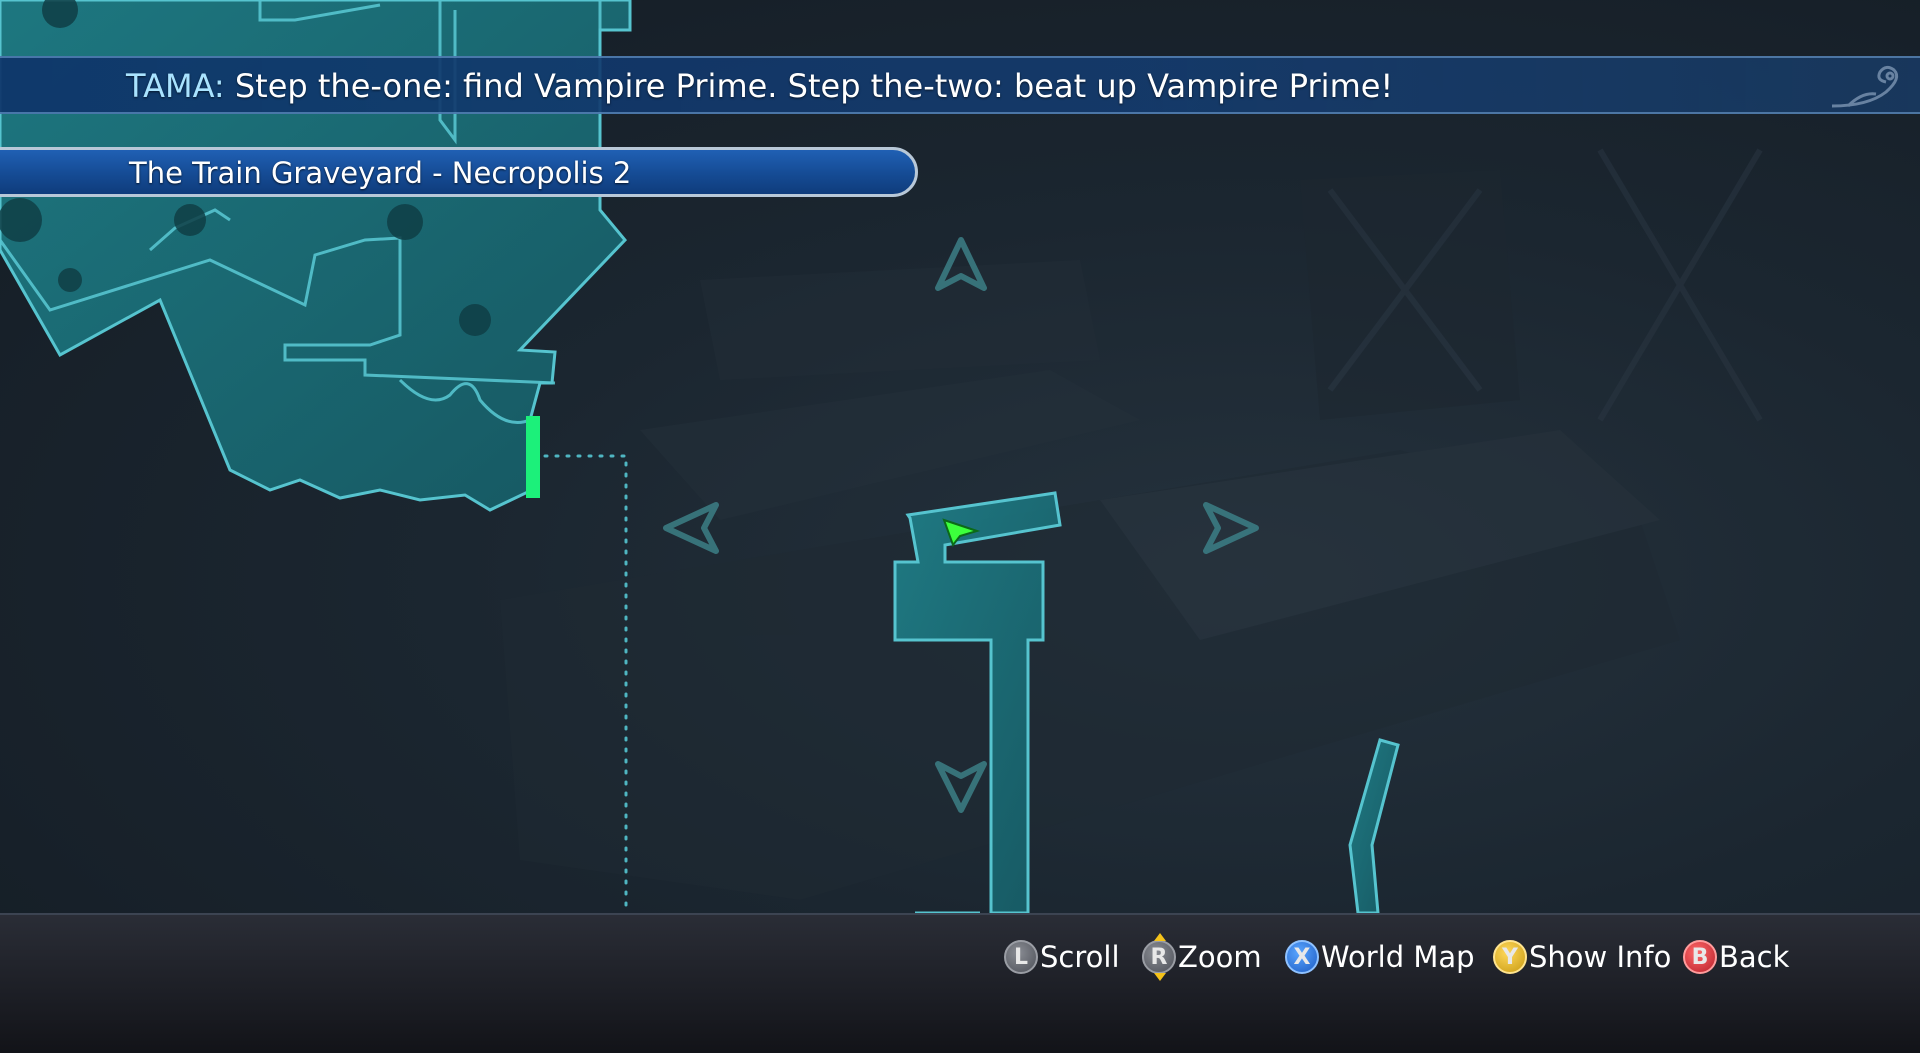  Describe the element at coordinates (1600, 957) in the screenshot. I see `show-info-label: Show Info` at that location.